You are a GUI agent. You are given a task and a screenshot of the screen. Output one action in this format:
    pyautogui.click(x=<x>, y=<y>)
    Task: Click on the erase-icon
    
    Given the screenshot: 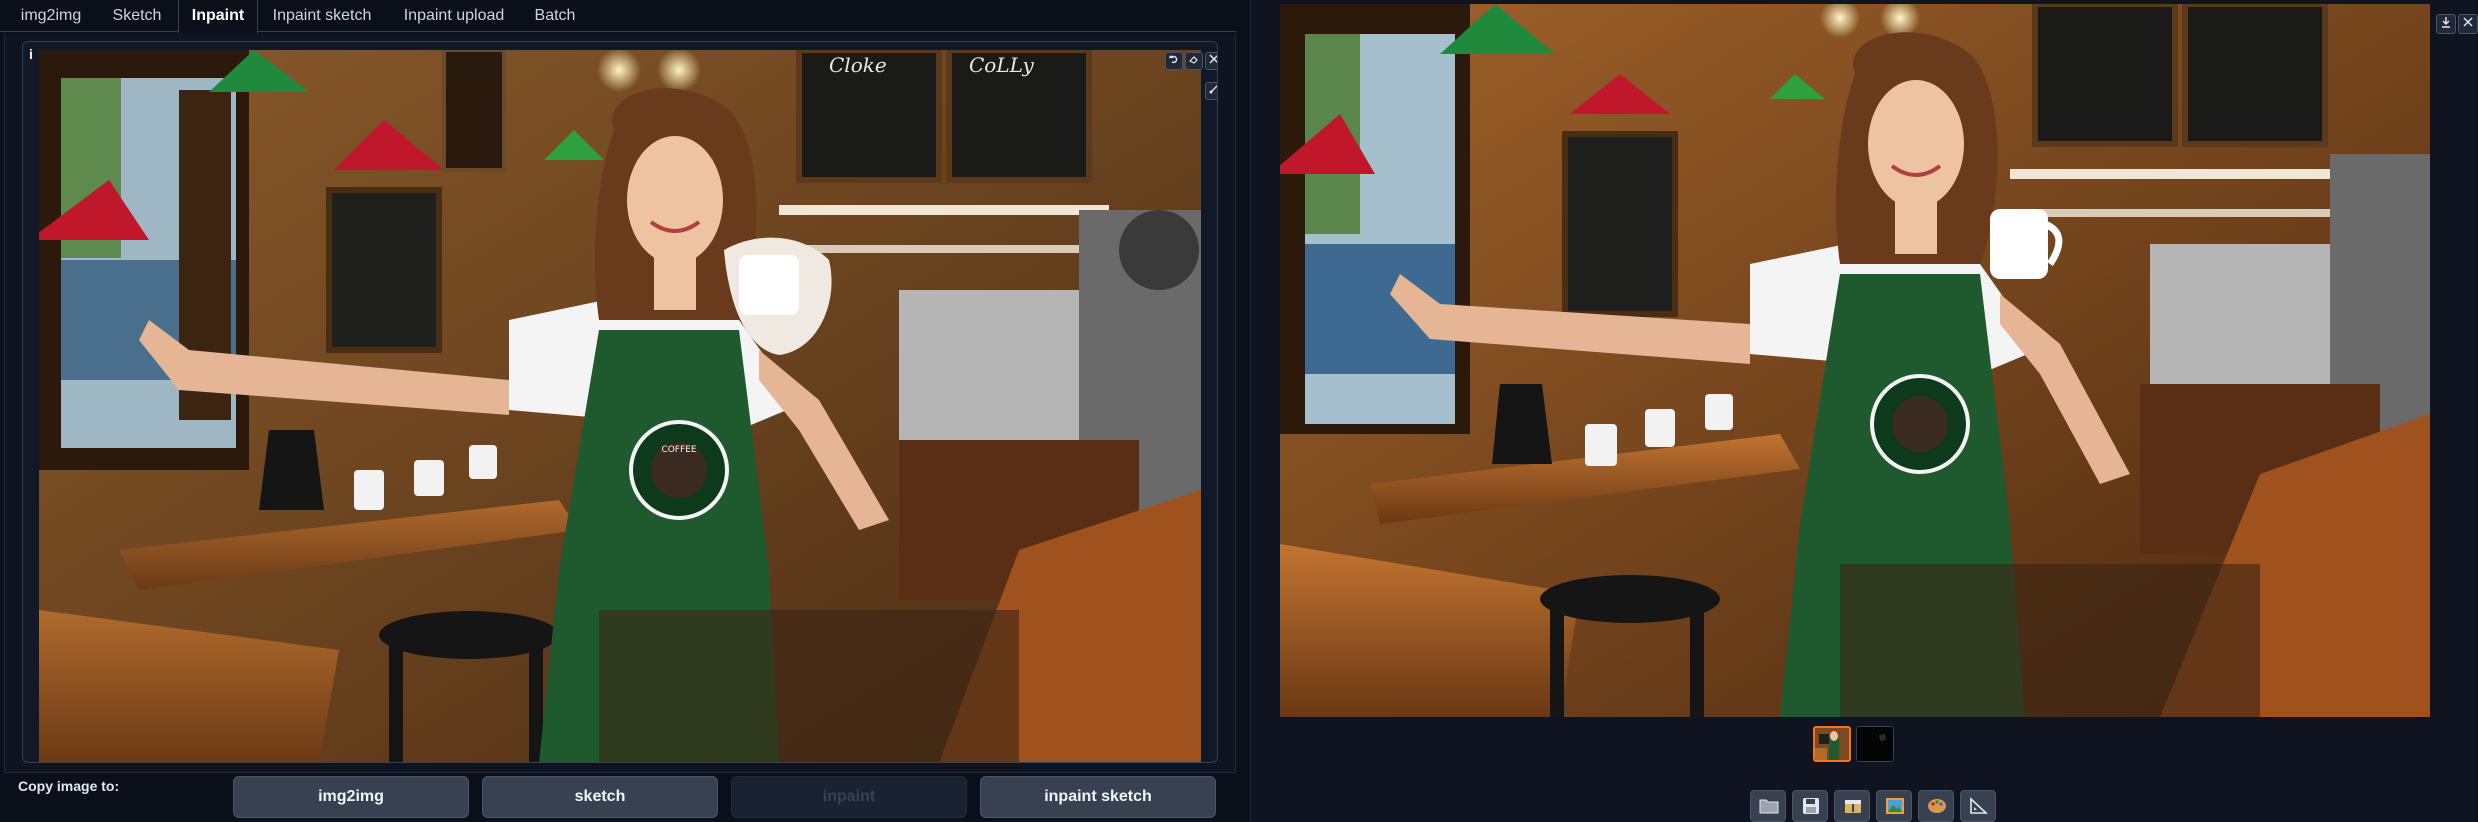 What is the action you would take?
    pyautogui.click(x=1194, y=61)
    